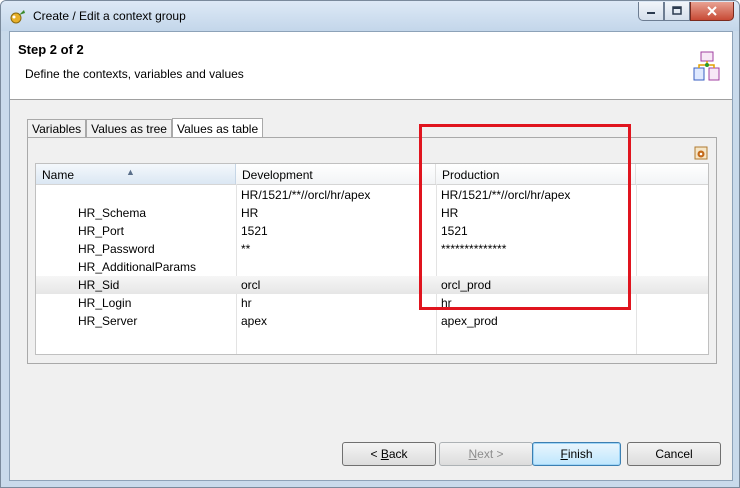 The width and height of the screenshot is (740, 488). What do you see at coordinates (473, 454) in the screenshot?
I see `next-mnemonic: N` at bounding box center [473, 454].